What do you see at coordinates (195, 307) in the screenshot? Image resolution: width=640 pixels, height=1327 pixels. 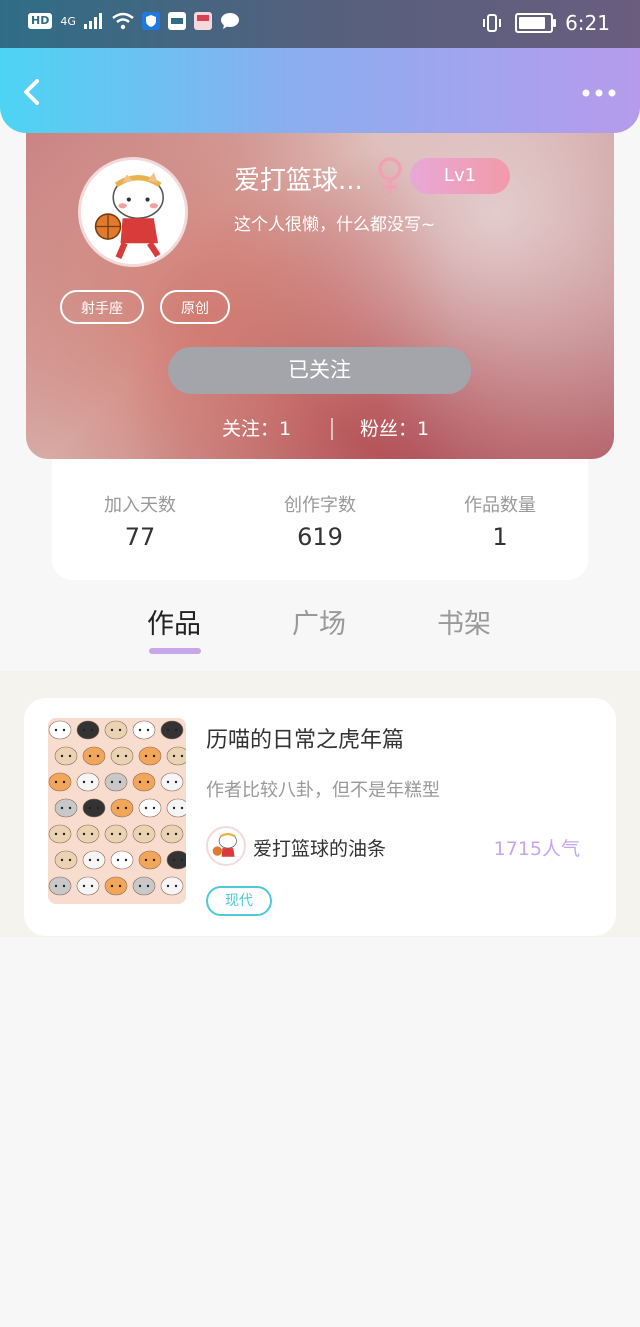 I see `tag-original: 原创` at bounding box center [195, 307].